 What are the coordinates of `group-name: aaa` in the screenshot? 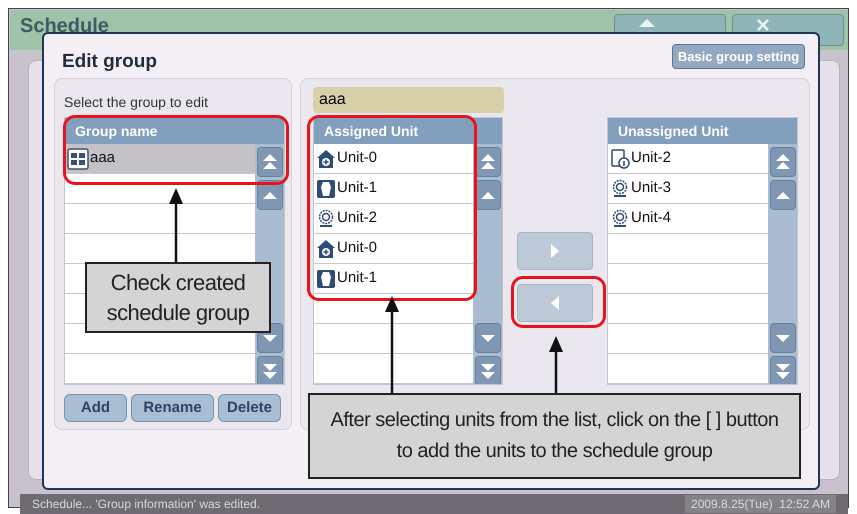 It's located at (103, 158).